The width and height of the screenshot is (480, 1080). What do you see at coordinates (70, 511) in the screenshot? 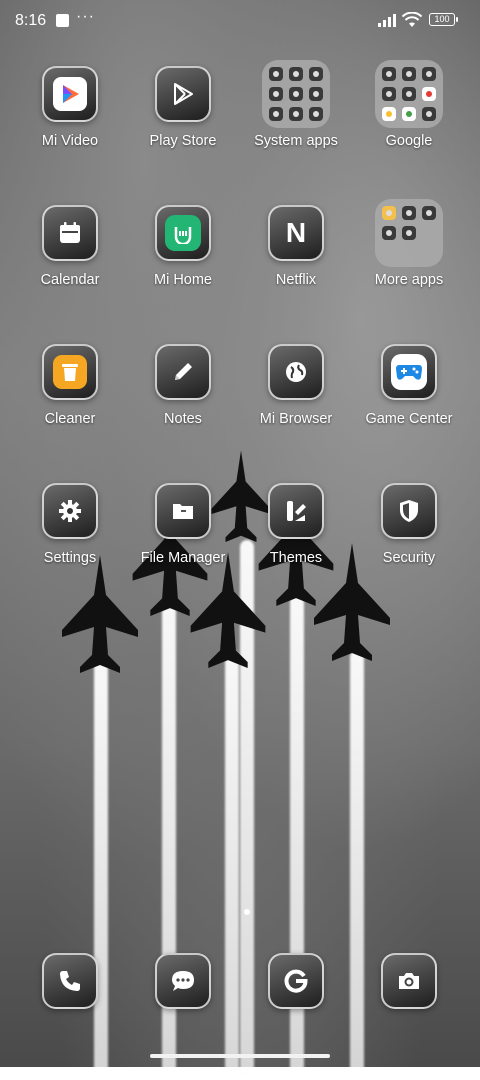
I see `gear-icon` at bounding box center [70, 511].